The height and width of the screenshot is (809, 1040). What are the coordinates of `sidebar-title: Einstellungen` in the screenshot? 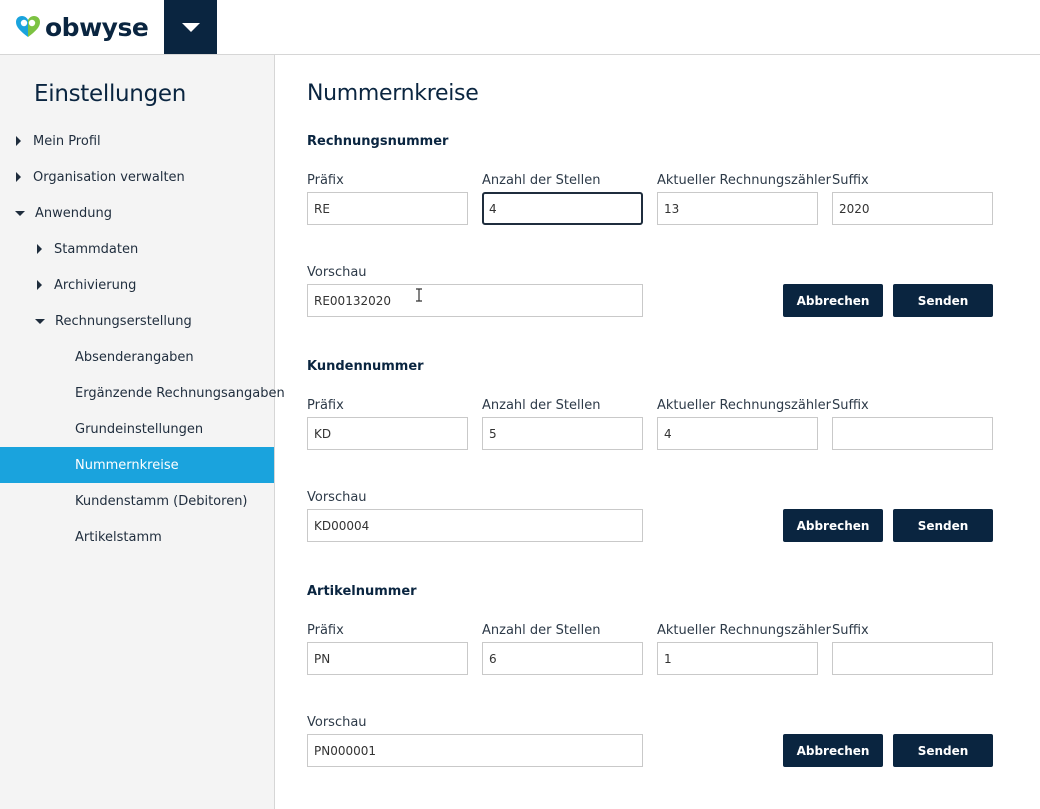 It's located at (110, 94).